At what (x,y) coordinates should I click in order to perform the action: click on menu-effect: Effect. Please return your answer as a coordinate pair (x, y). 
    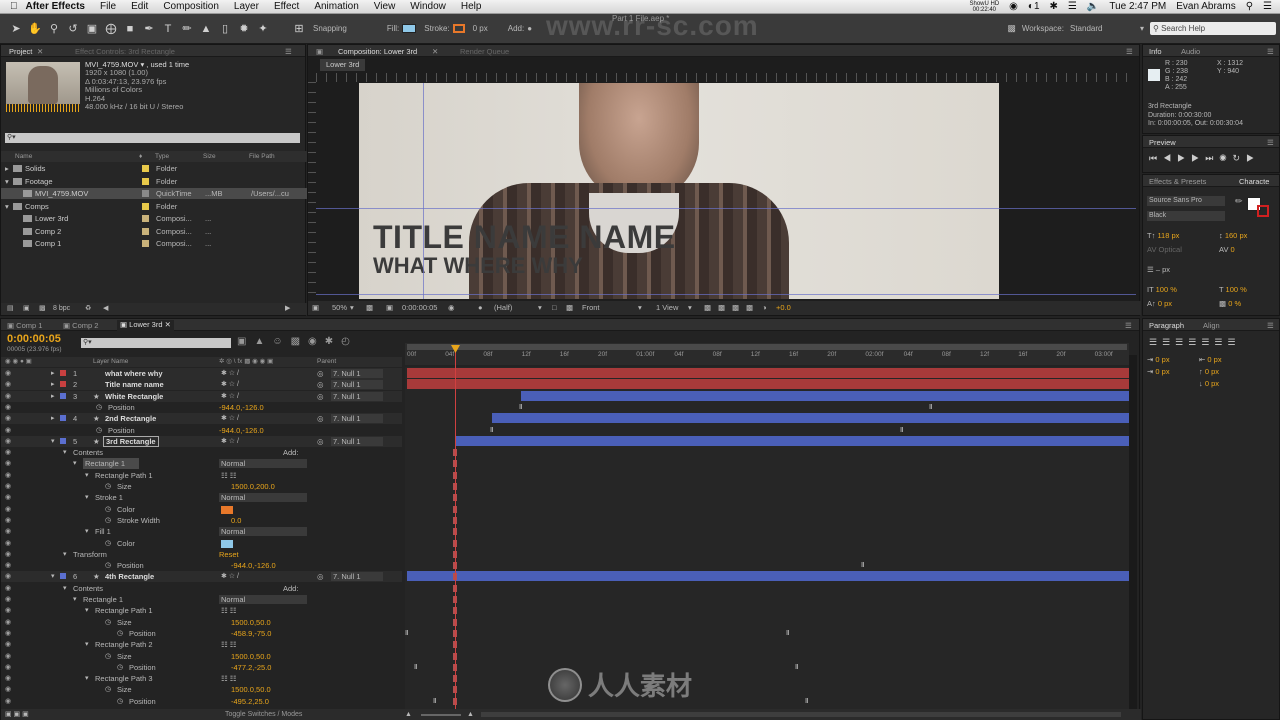
    Looking at the image, I should click on (286, 6).